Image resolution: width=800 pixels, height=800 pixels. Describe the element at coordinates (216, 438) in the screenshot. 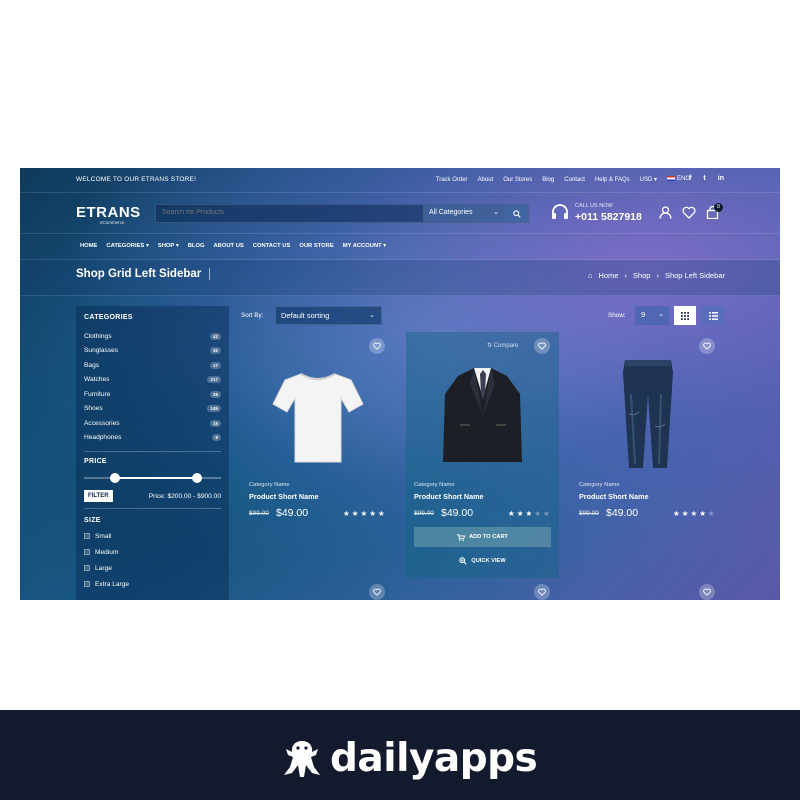

I see `category-count: 8` at that location.